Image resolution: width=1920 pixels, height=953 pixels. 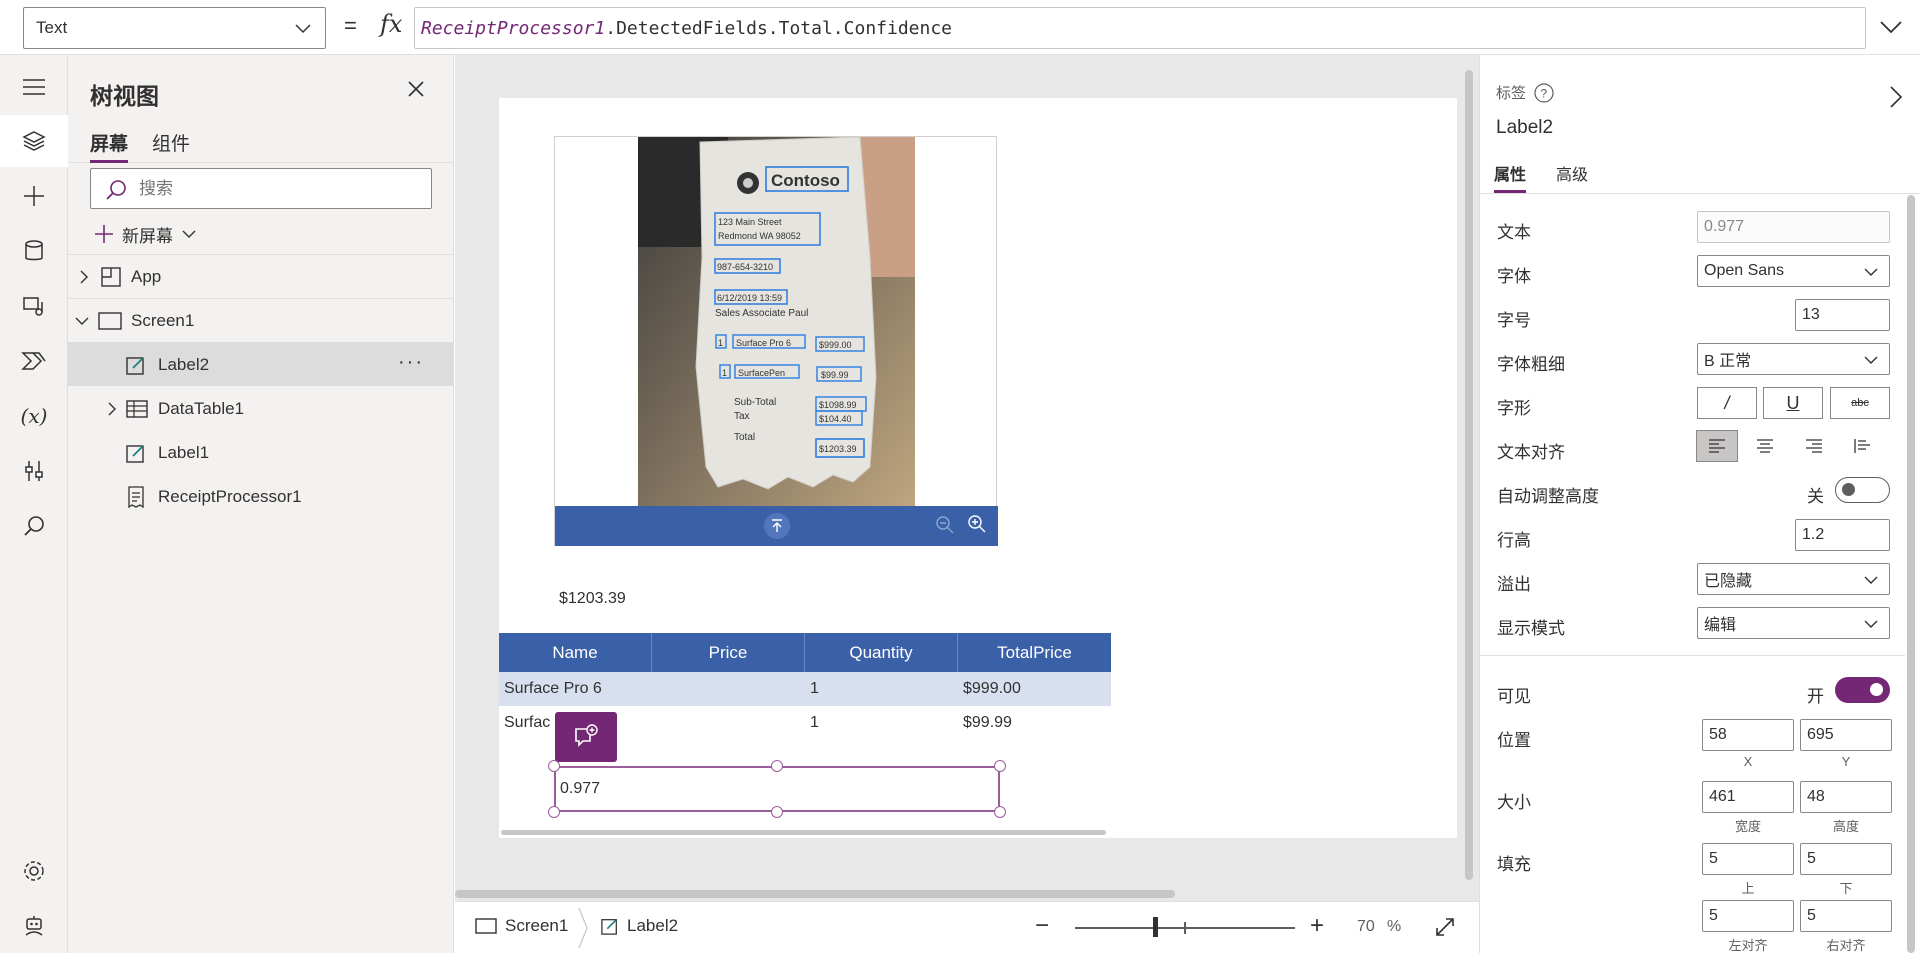 What do you see at coordinates (1891, 27) in the screenshot?
I see `expand-formula-chevron-icon` at bounding box center [1891, 27].